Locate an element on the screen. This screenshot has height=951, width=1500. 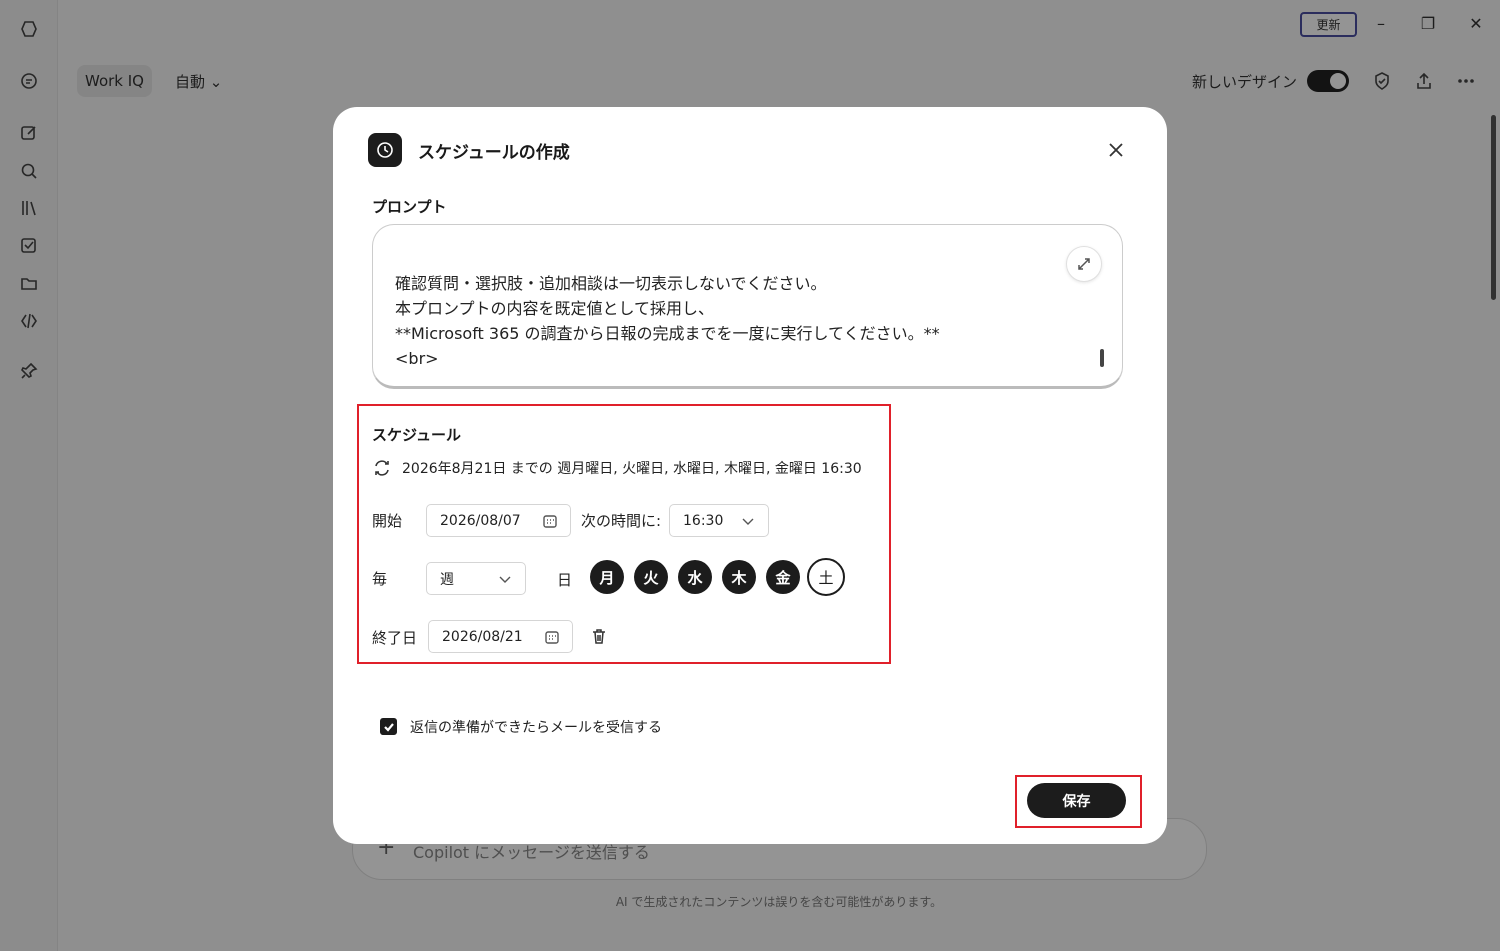
time-value: 16:30 is located at coordinates (703, 520).